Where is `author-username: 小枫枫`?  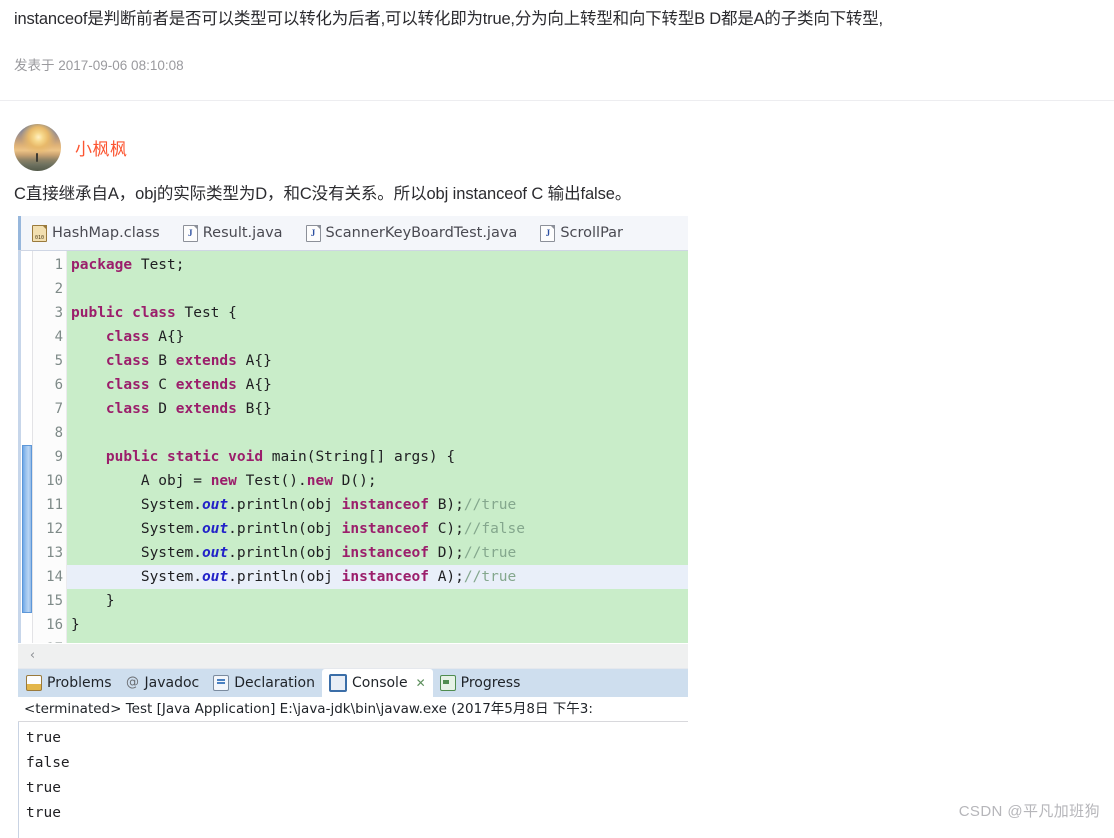 author-username: 小枫枫 is located at coordinates (101, 147).